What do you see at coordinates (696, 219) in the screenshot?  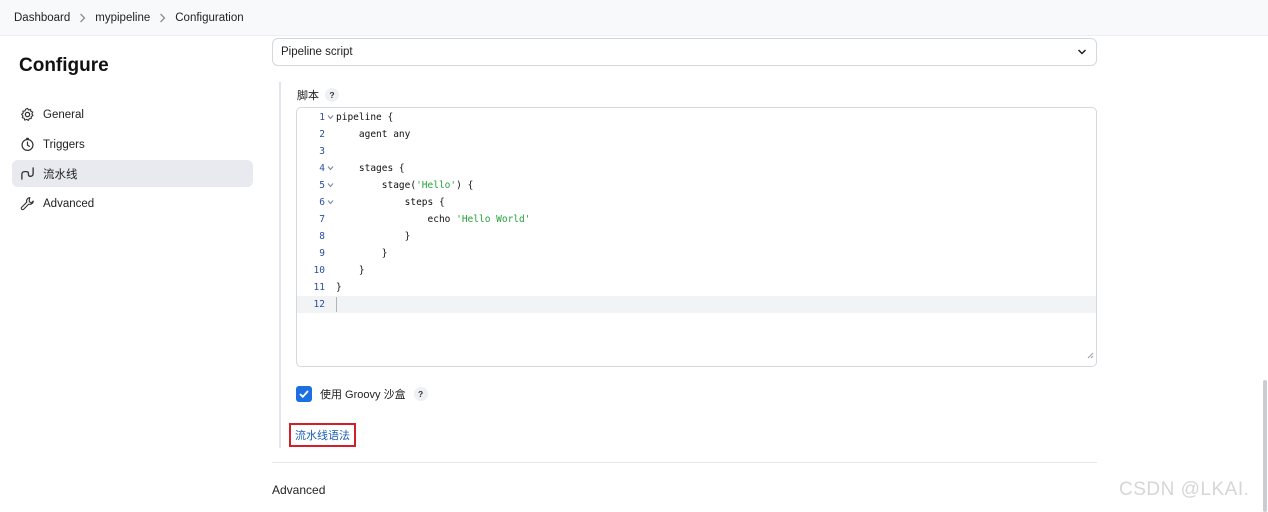 I see `code-line: 7 echo 'Hello World'` at bounding box center [696, 219].